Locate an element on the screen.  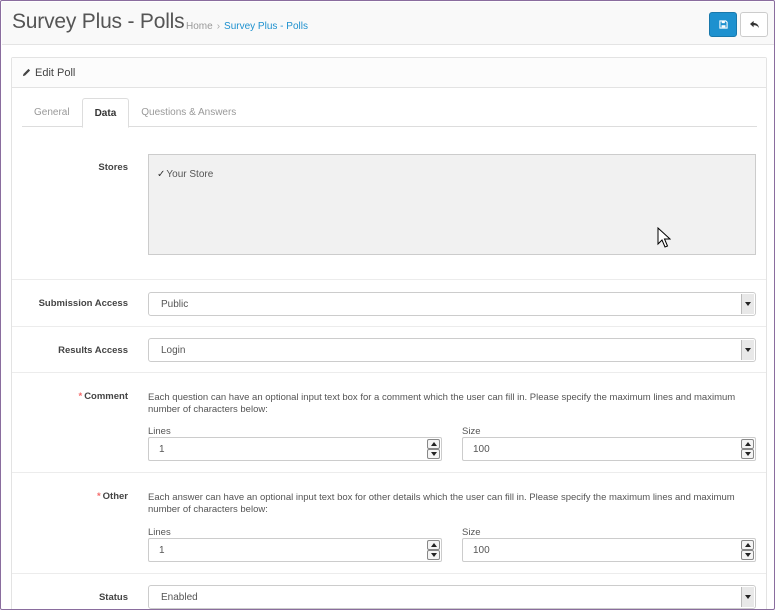
submission-access-select: Public is located at coordinates (452, 304).